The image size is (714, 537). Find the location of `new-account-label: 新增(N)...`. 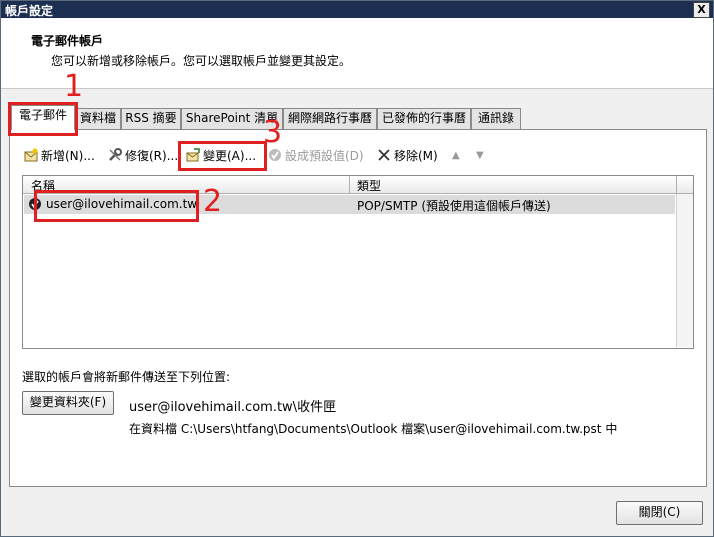

new-account-label: 新增(N)... is located at coordinates (68, 156).